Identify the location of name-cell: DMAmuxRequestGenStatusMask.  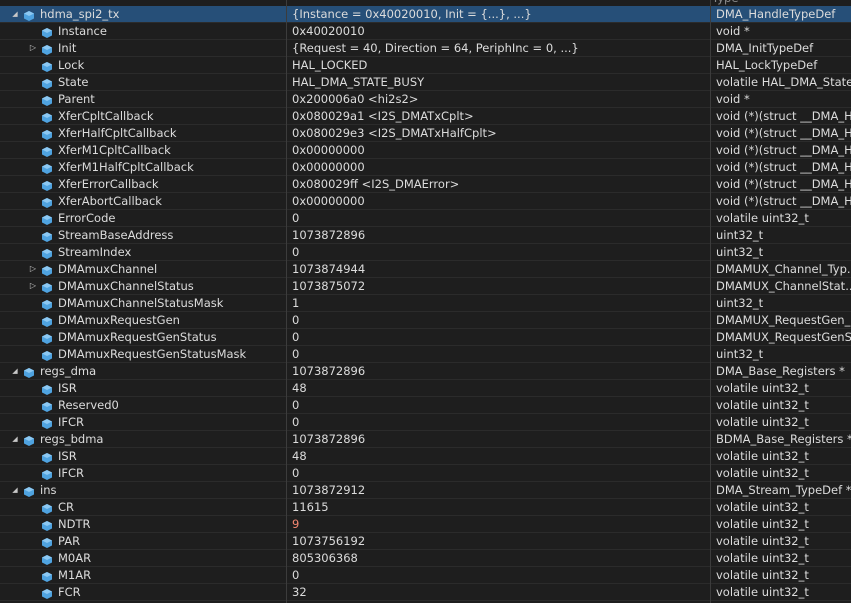
(143, 354).